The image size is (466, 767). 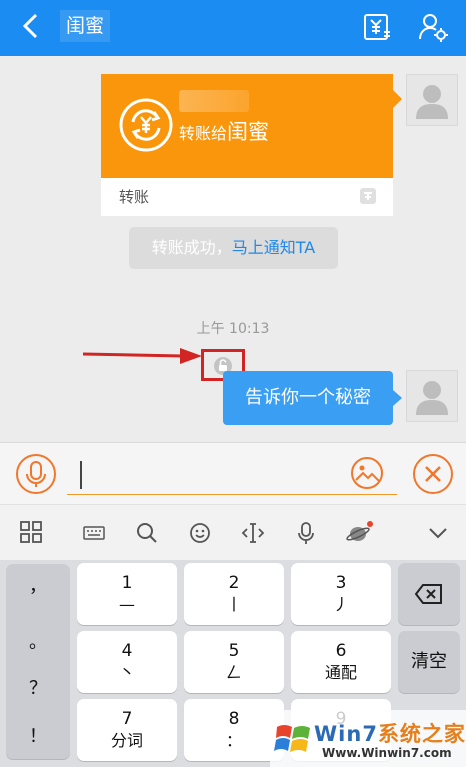 What do you see at coordinates (234, 583) in the screenshot?
I see `key-number: 2` at bounding box center [234, 583].